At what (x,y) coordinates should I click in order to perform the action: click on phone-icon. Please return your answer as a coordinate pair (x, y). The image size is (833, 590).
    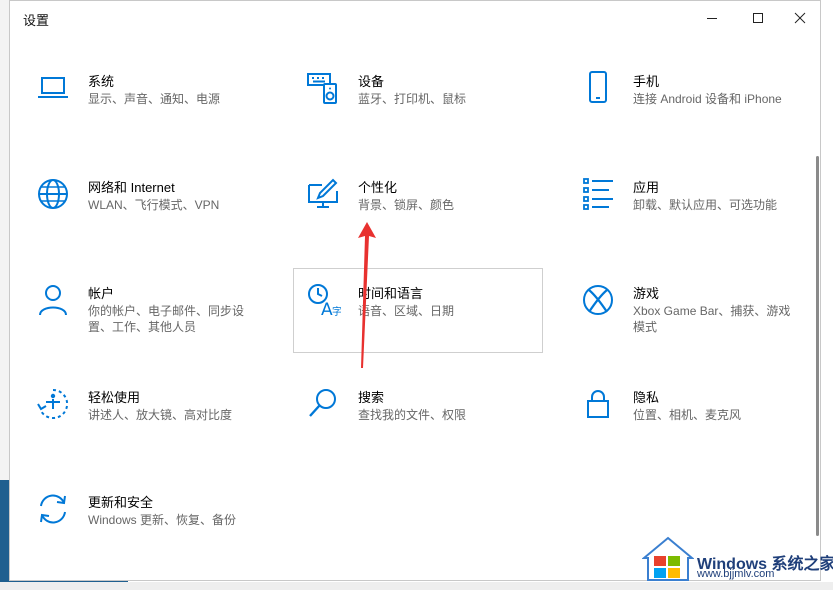
    Looking at the image, I should click on (598, 87).